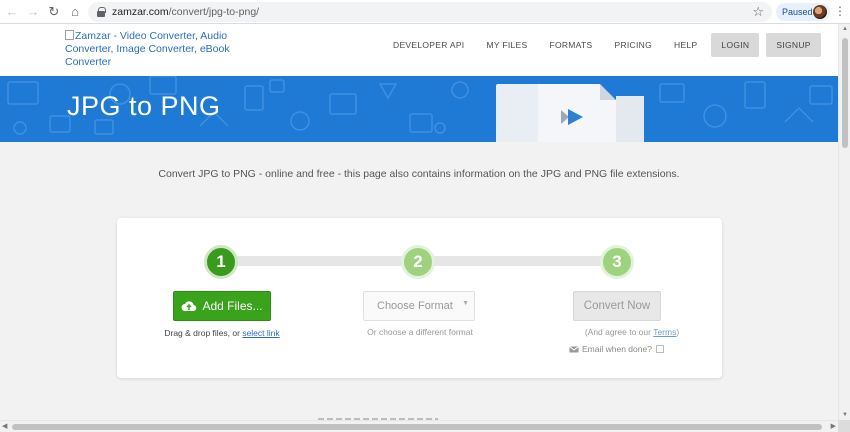  What do you see at coordinates (221, 262) in the screenshot?
I see `step-1-badge: 1` at bounding box center [221, 262].